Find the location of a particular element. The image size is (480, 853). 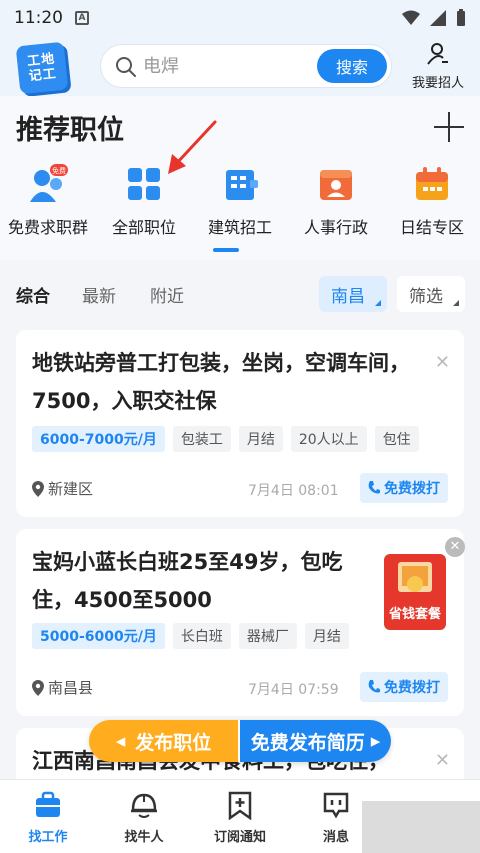

location-text: 新建区 is located at coordinates (71, 489).